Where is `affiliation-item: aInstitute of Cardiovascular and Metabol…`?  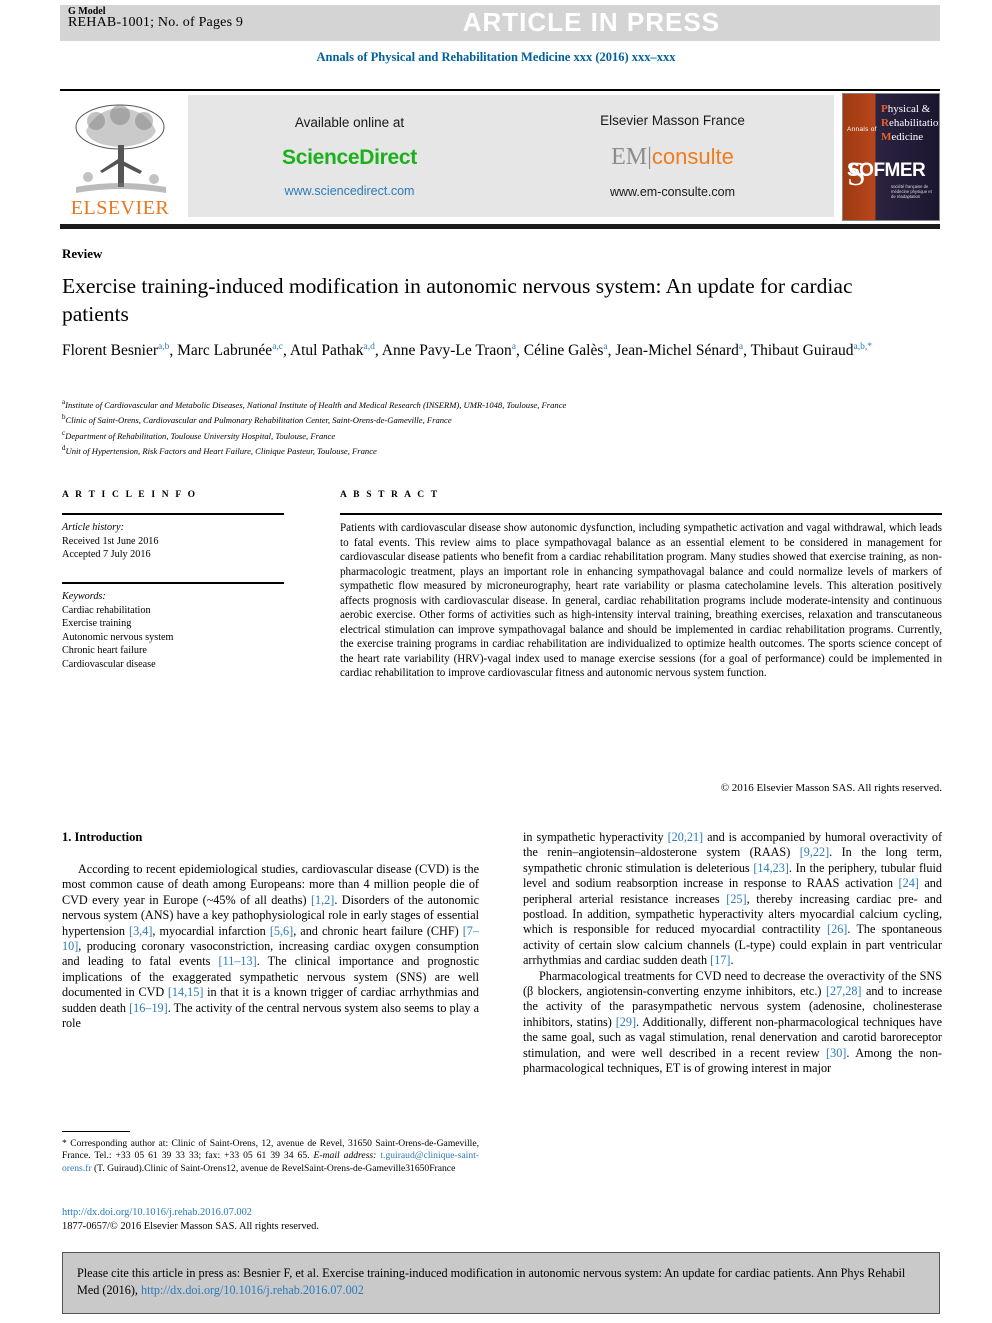 affiliation-item: aInstitute of Cardiovascular and Metabol… is located at coordinates (314, 404).